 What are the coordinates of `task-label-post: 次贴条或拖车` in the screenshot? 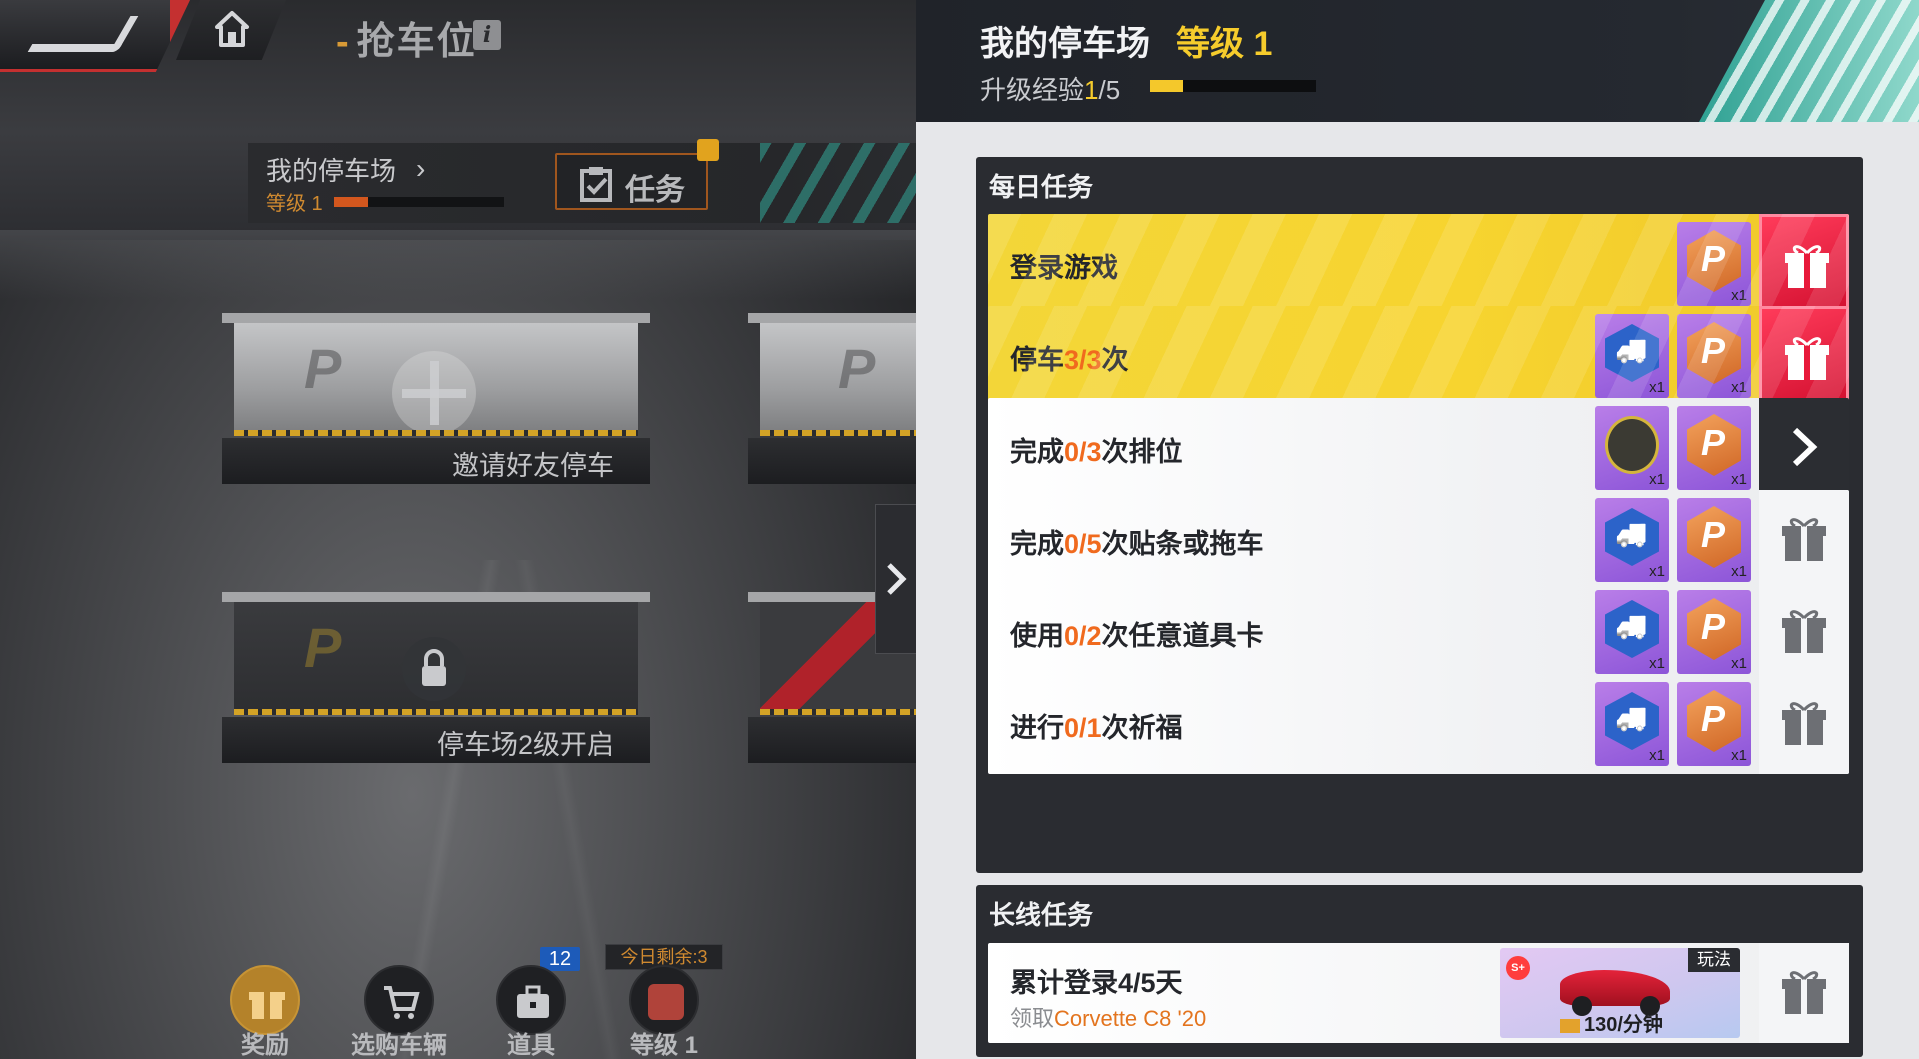 It's located at (1182, 544).